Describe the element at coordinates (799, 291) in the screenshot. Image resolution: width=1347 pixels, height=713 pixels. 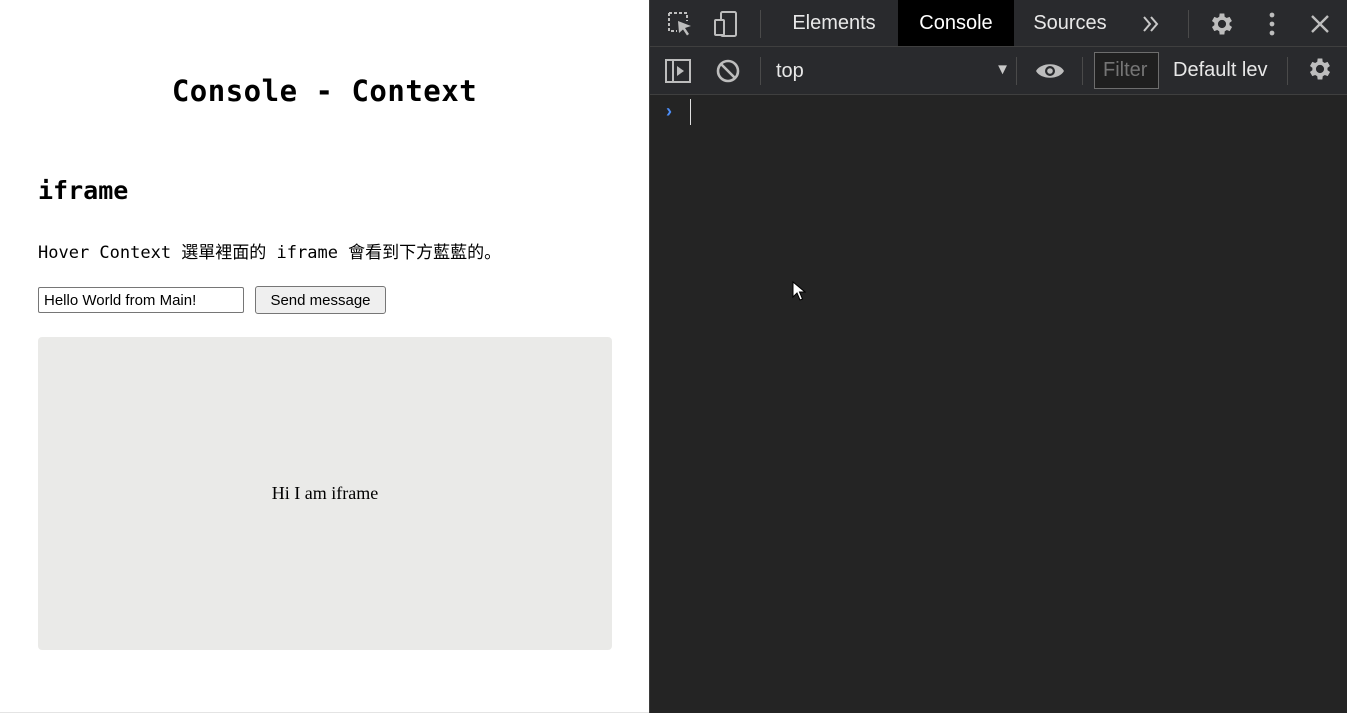
I see `mouse-cursor-icon` at that location.